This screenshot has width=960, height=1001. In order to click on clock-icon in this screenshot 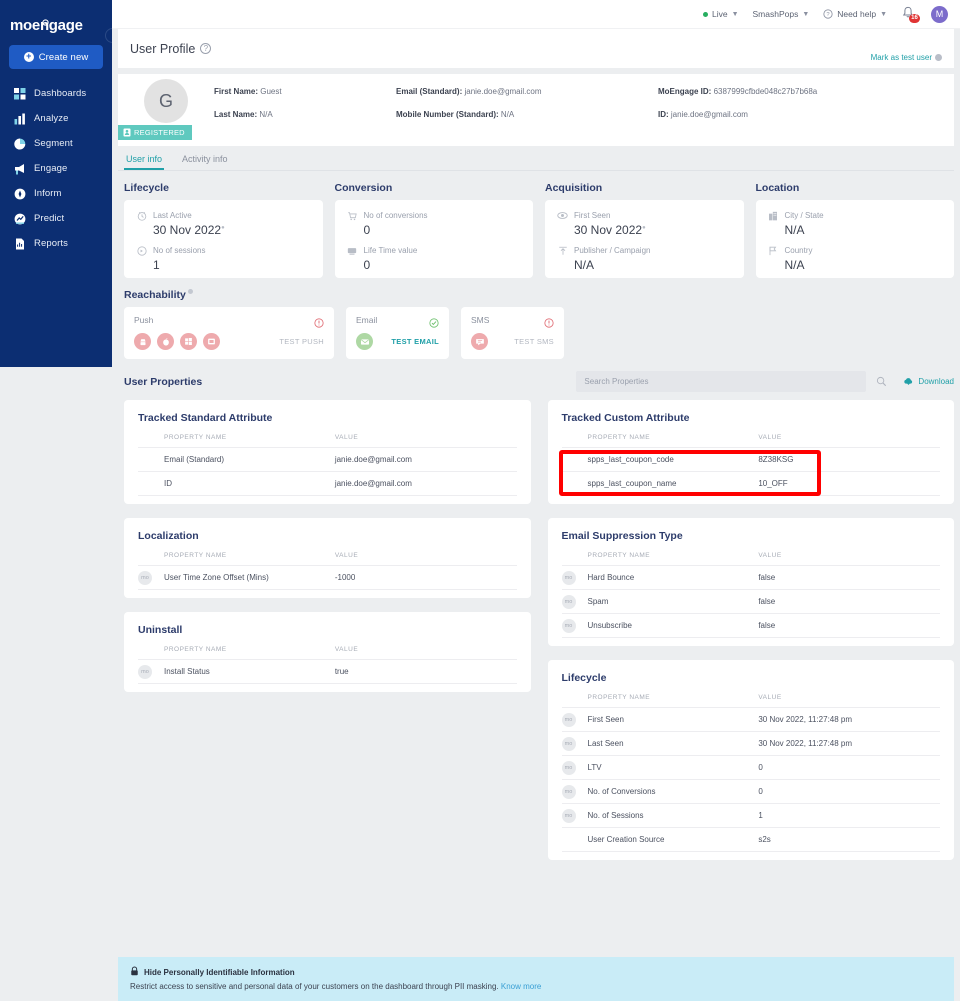, I will do `click(141, 215)`.